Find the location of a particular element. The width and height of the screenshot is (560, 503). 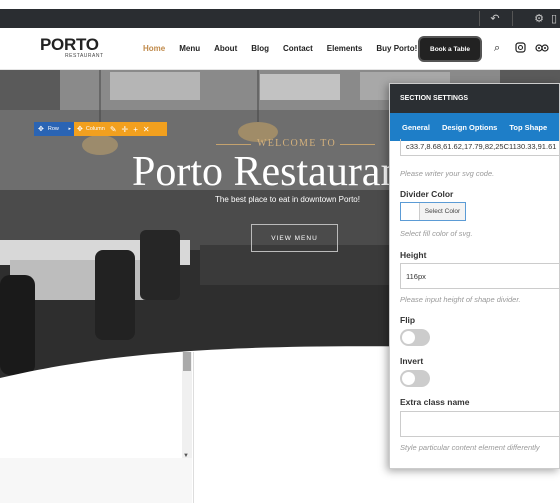

flip-label: Flip is located at coordinates (408, 320).